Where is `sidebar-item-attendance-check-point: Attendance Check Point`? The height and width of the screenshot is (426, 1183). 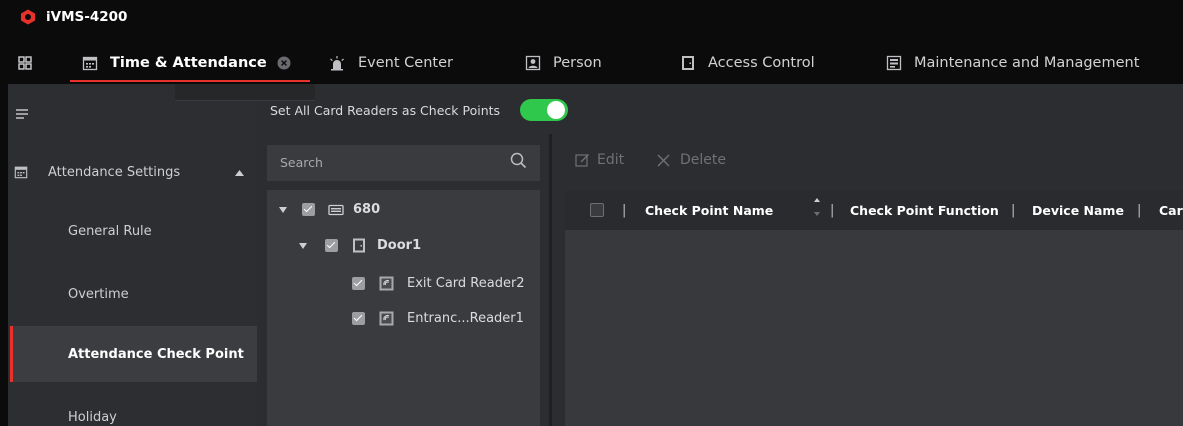 sidebar-item-attendance-check-point: Attendance Check Point is located at coordinates (133, 354).